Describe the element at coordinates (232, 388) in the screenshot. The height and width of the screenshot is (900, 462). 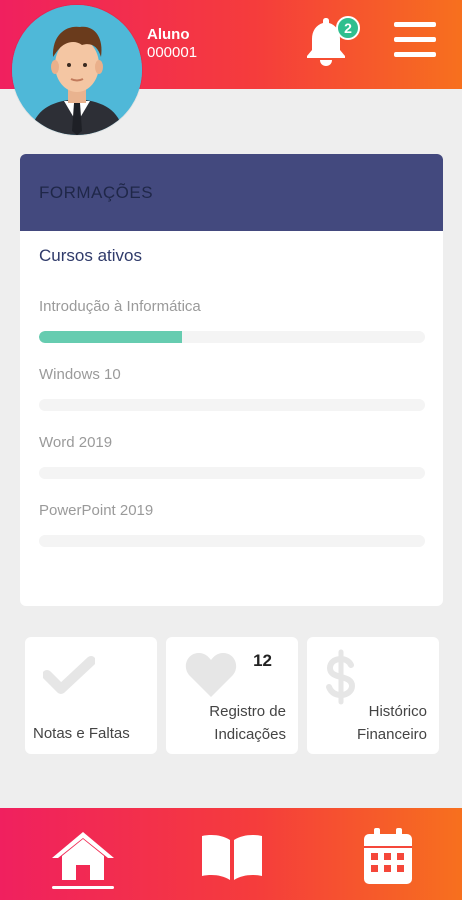
I see `course-item: Windows 10` at that location.